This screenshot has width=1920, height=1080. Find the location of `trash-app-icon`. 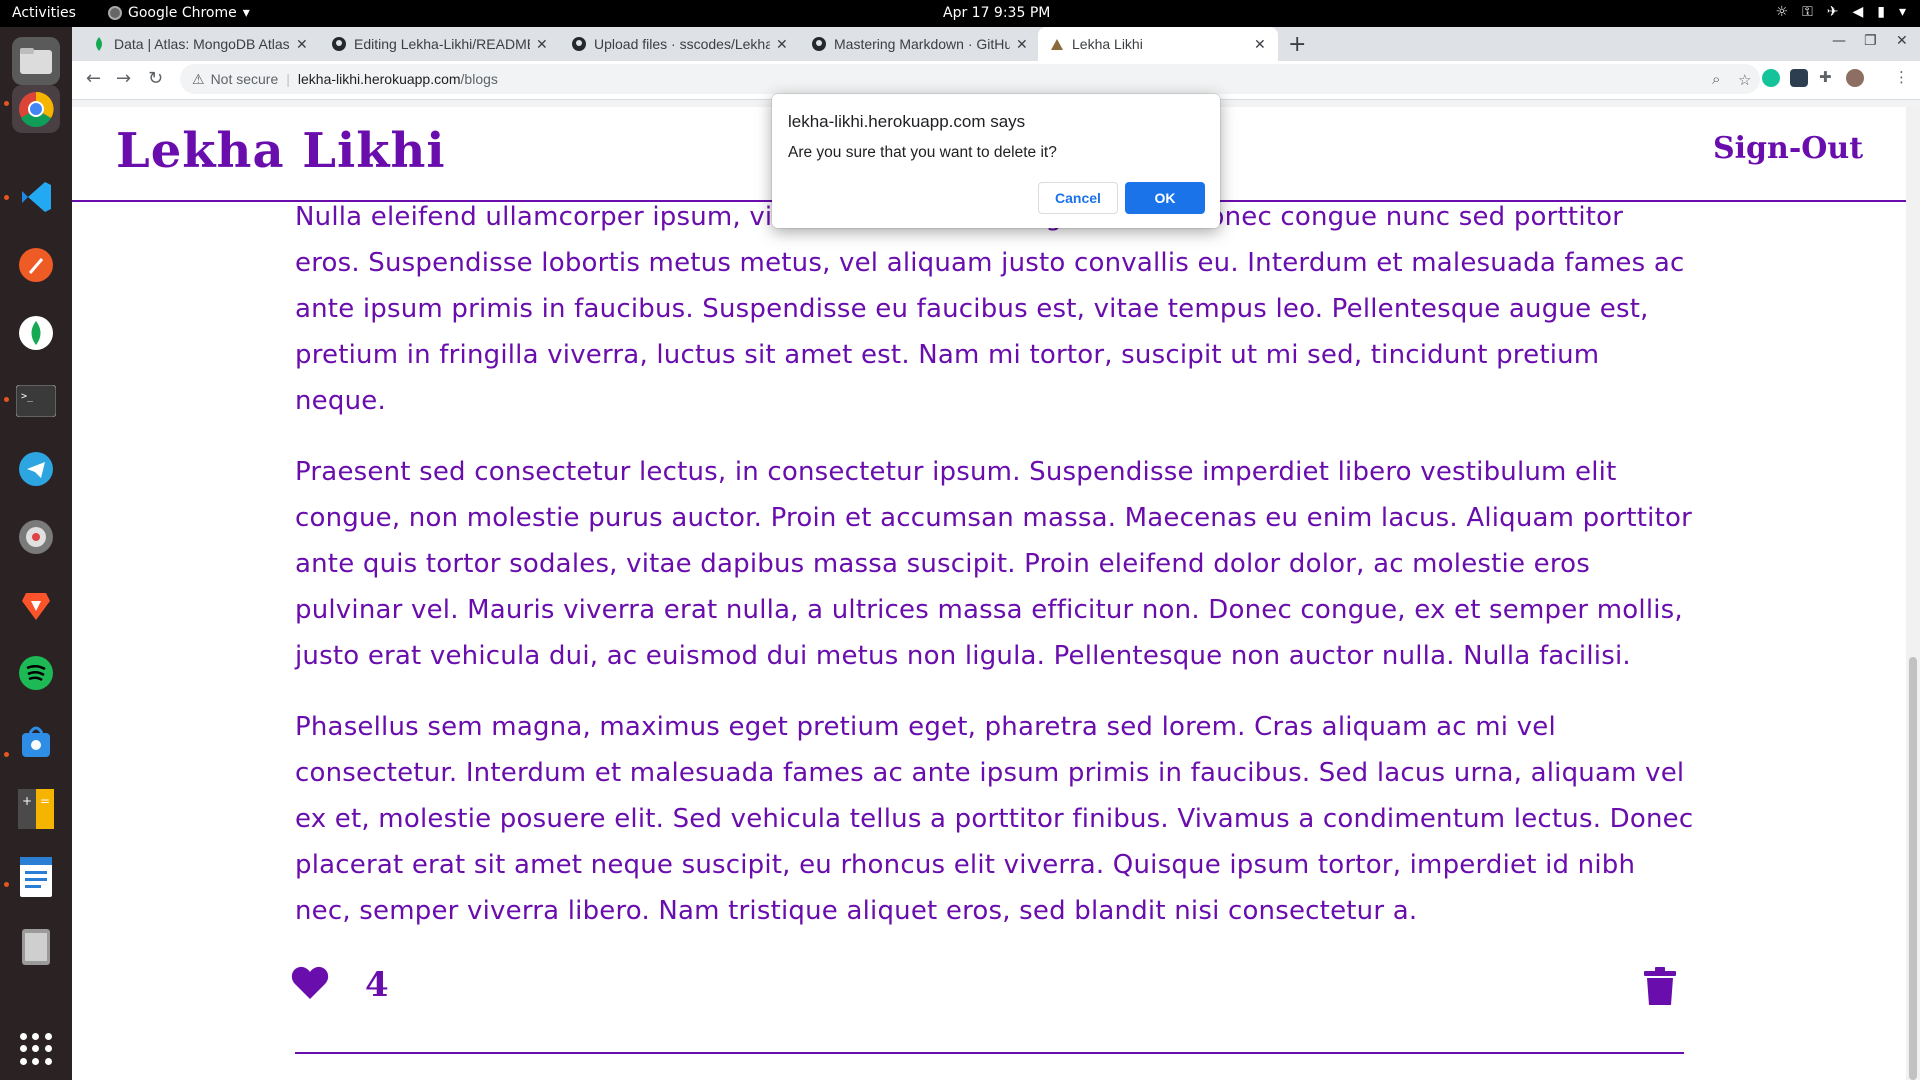

trash-app-icon is located at coordinates (36, 945).